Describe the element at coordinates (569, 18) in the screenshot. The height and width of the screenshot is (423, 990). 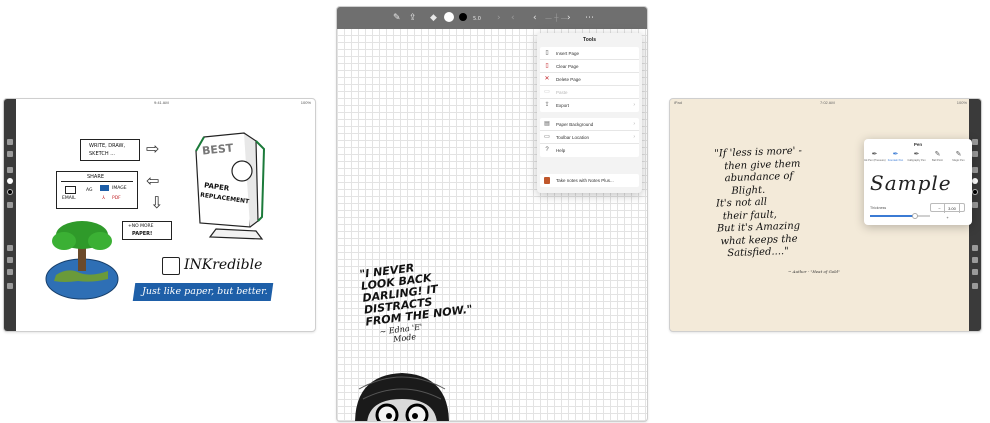
I see `next-page-icon: ›` at that location.